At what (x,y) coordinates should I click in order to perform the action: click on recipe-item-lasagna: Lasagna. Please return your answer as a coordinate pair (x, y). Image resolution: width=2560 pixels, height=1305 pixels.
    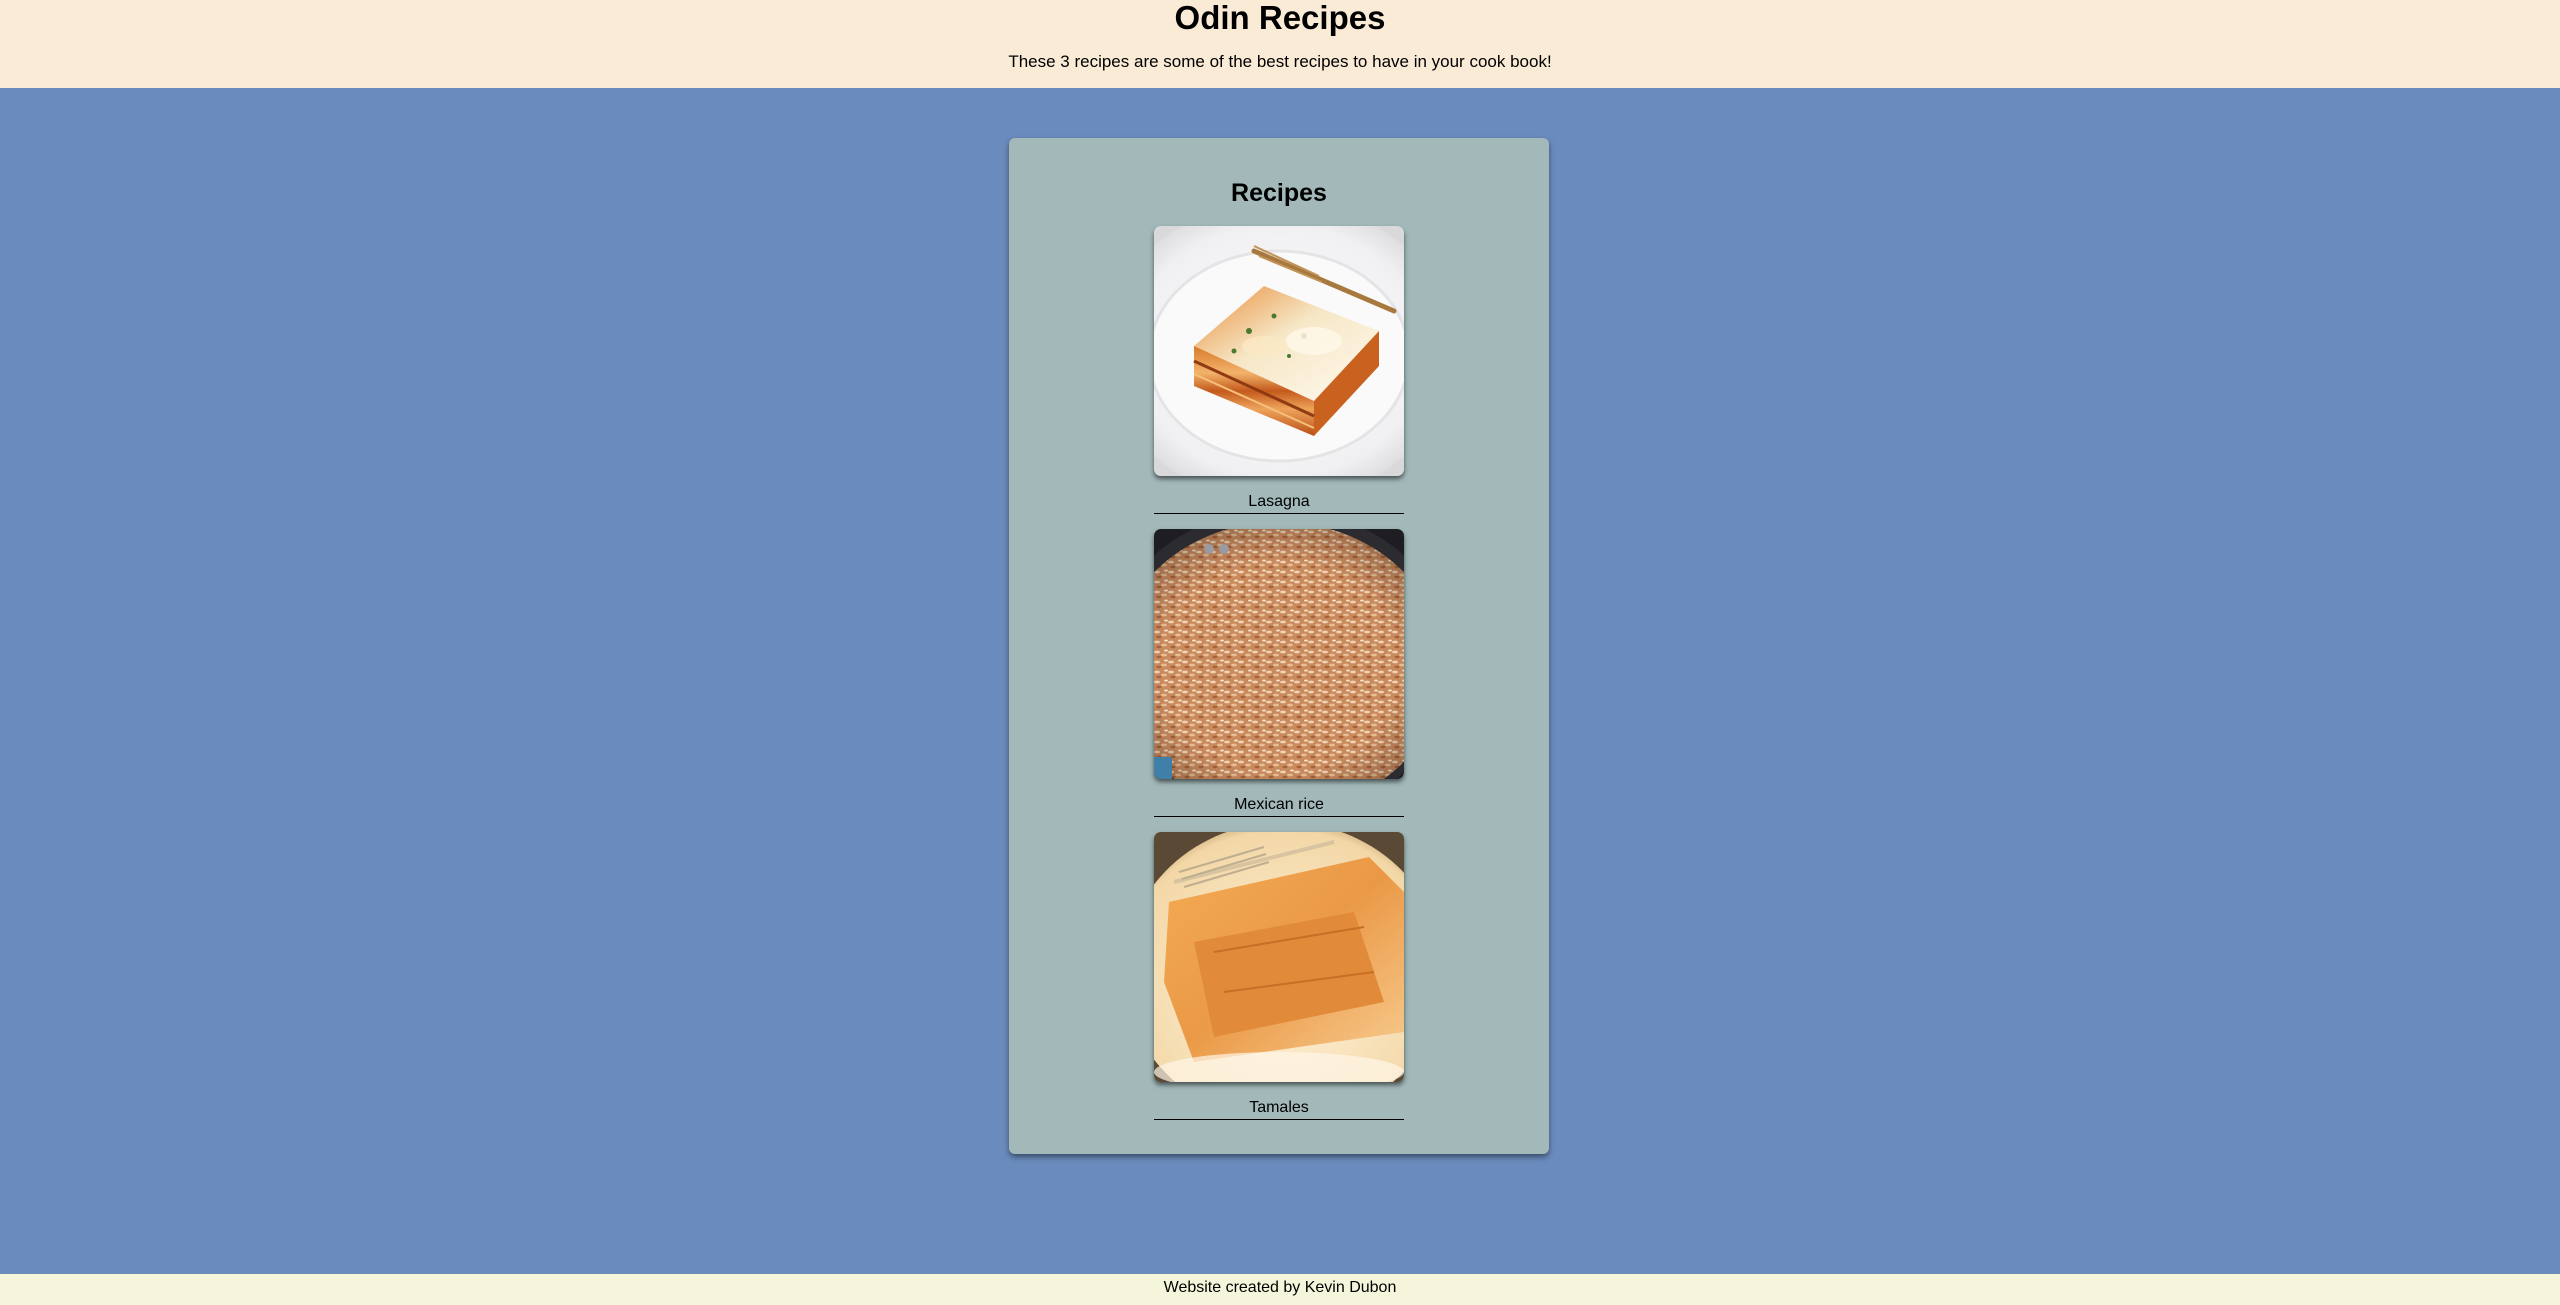
    Looking at the image, I should click on (1279, 370).